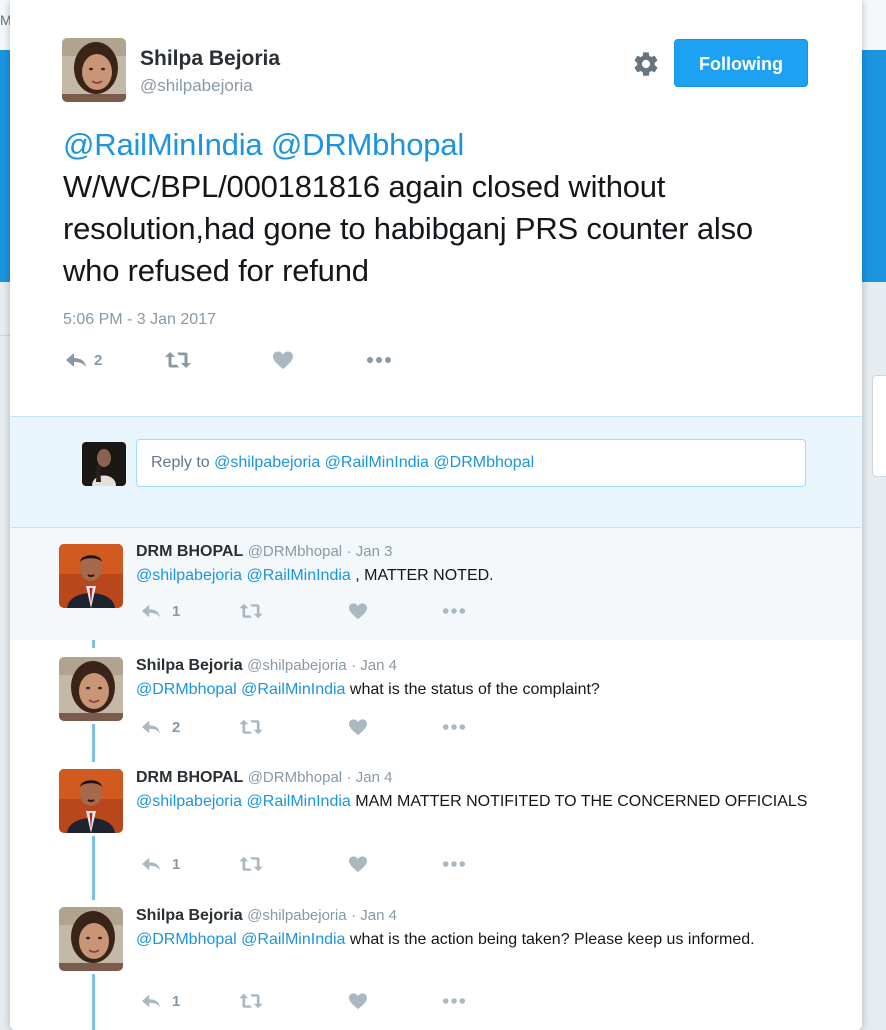 This screenshot has height=1030, width=886. Describe the element at coordinates (646, 64) in the screenshot. I see `gear-icon` at that location.